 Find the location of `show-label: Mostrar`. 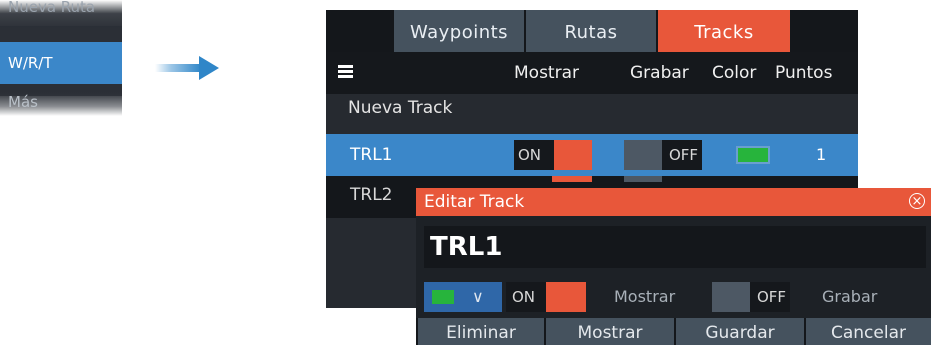

show-label: Mostrar is located at coordinates (645, 296).